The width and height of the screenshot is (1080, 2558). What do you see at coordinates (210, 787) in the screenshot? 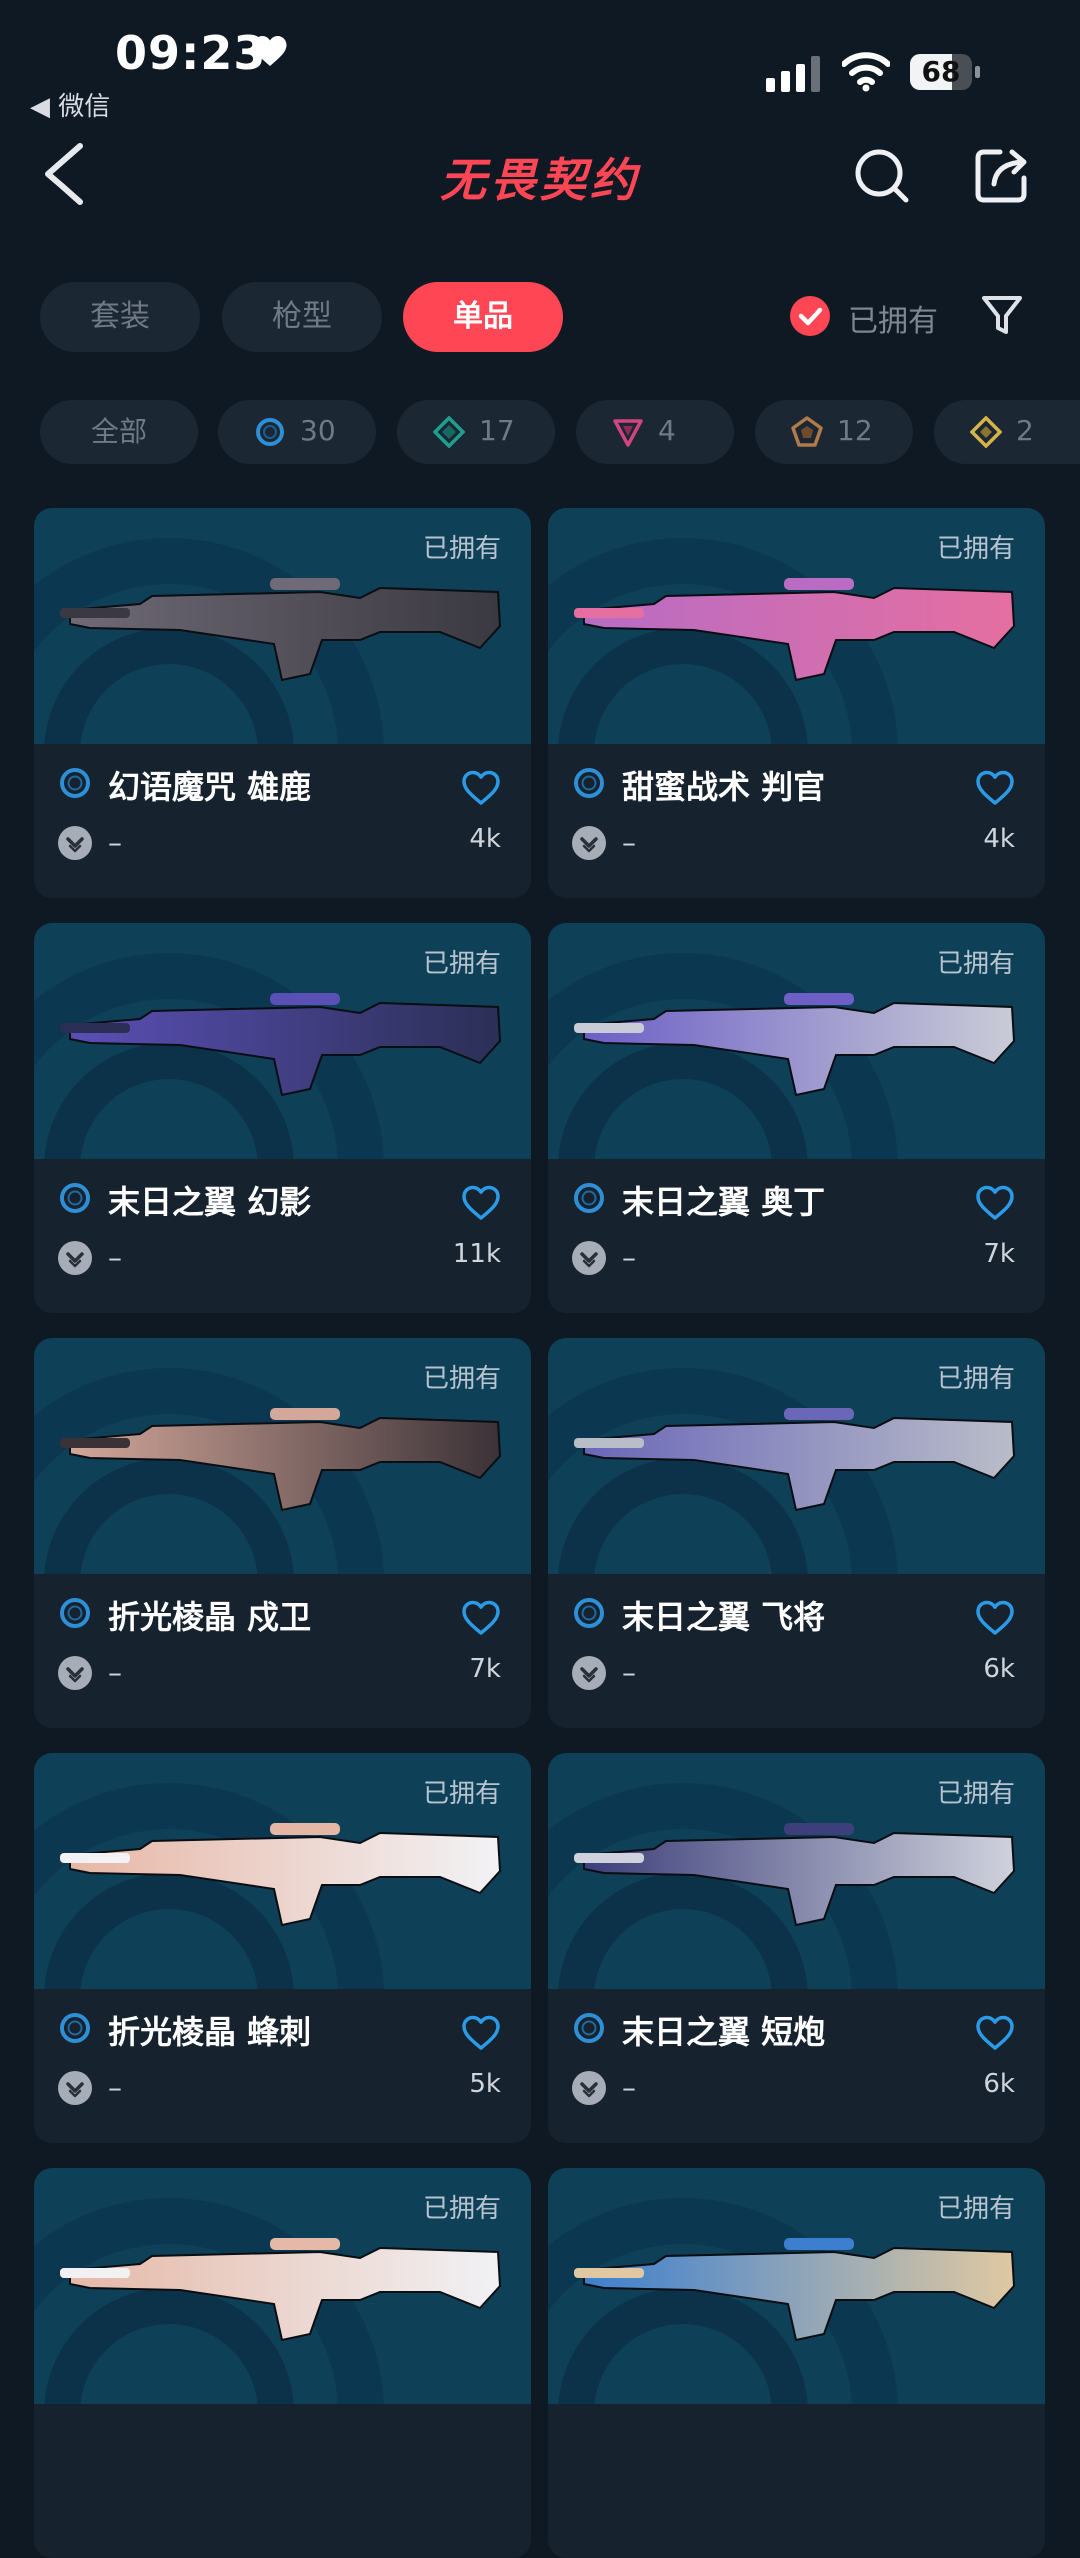
I see `item-name: 幻语魔咒 雄鹿` at bounding box center [210, 787].